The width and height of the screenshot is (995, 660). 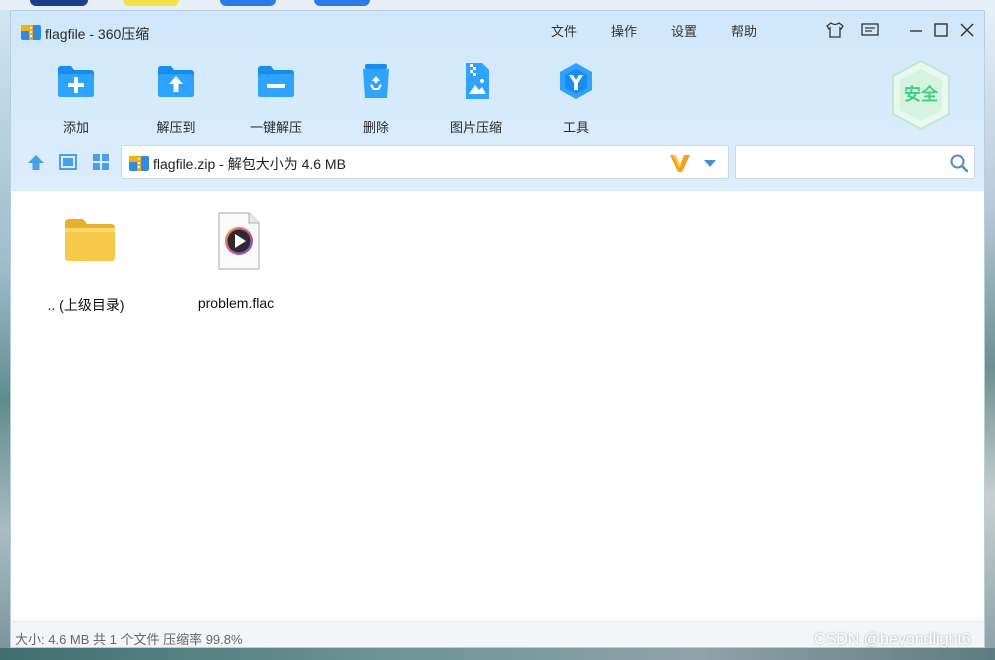 I want to click on search-icon, so click(x=959, y=163).